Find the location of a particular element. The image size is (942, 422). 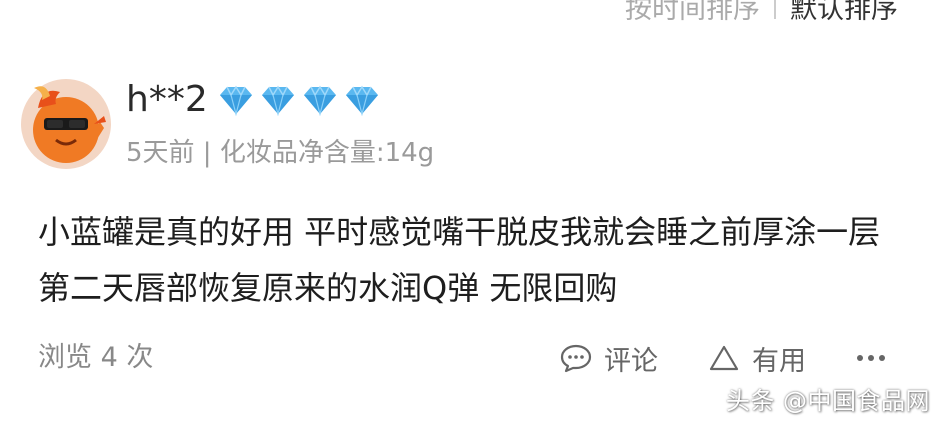

review-footer: 浏览 4 次 评论 有用 is located at coordinates (475, 358).